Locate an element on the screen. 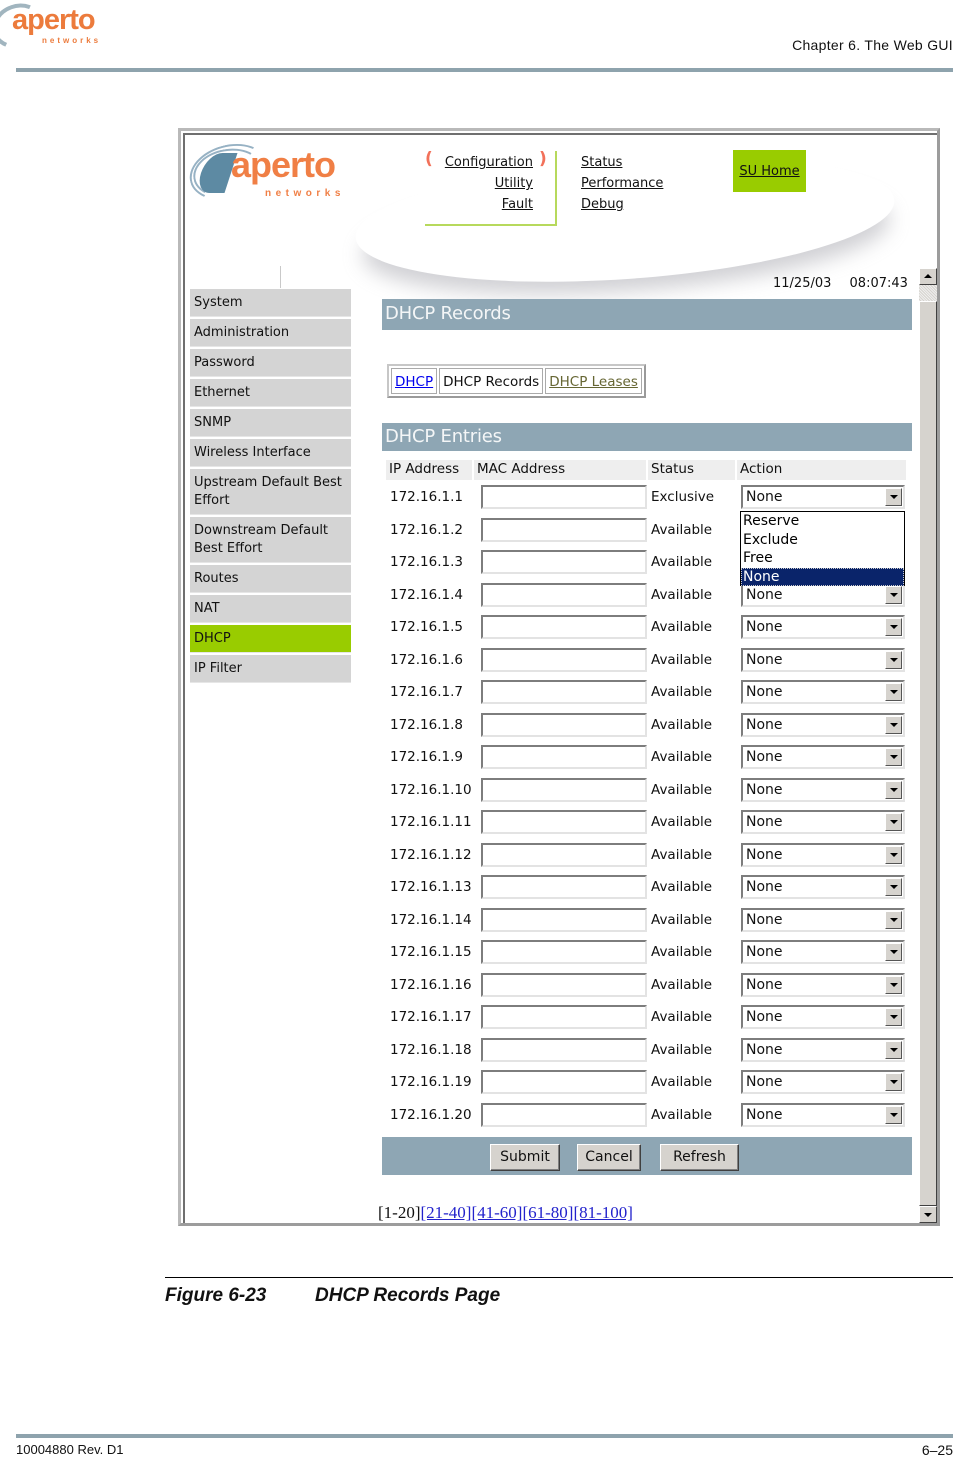  tab-dhcp-records: DHCP Records is located at coordinates (491, 381).